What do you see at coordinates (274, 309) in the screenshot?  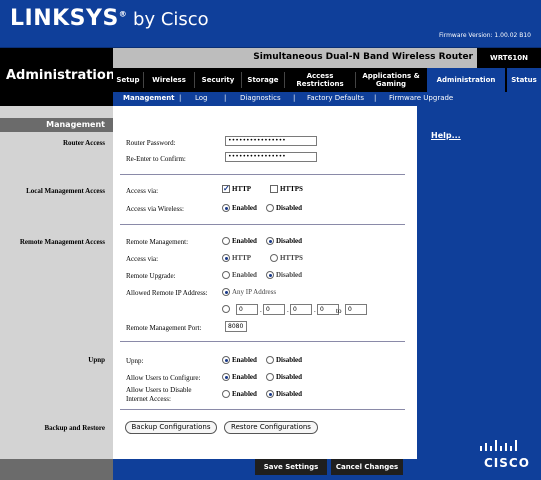 I see `ip-octet-2: 0` at bounding box center [274, 309].